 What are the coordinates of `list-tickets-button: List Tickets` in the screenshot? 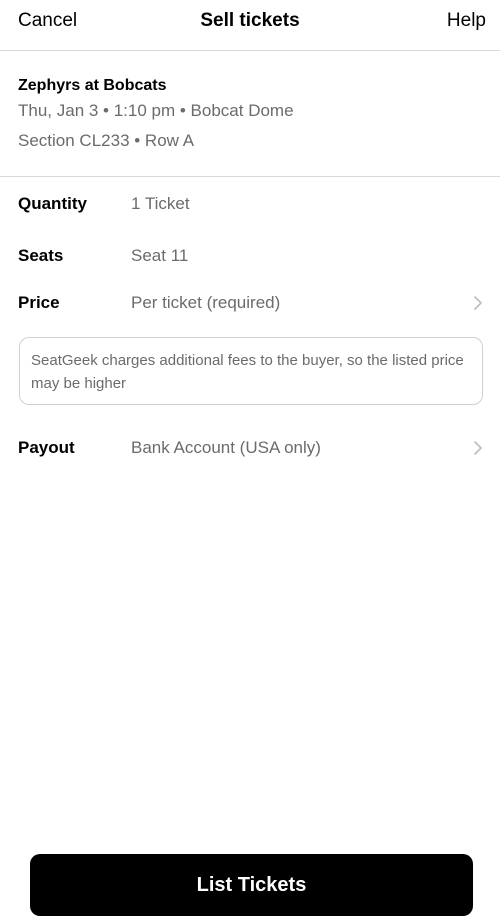 It's located at (251, 885).